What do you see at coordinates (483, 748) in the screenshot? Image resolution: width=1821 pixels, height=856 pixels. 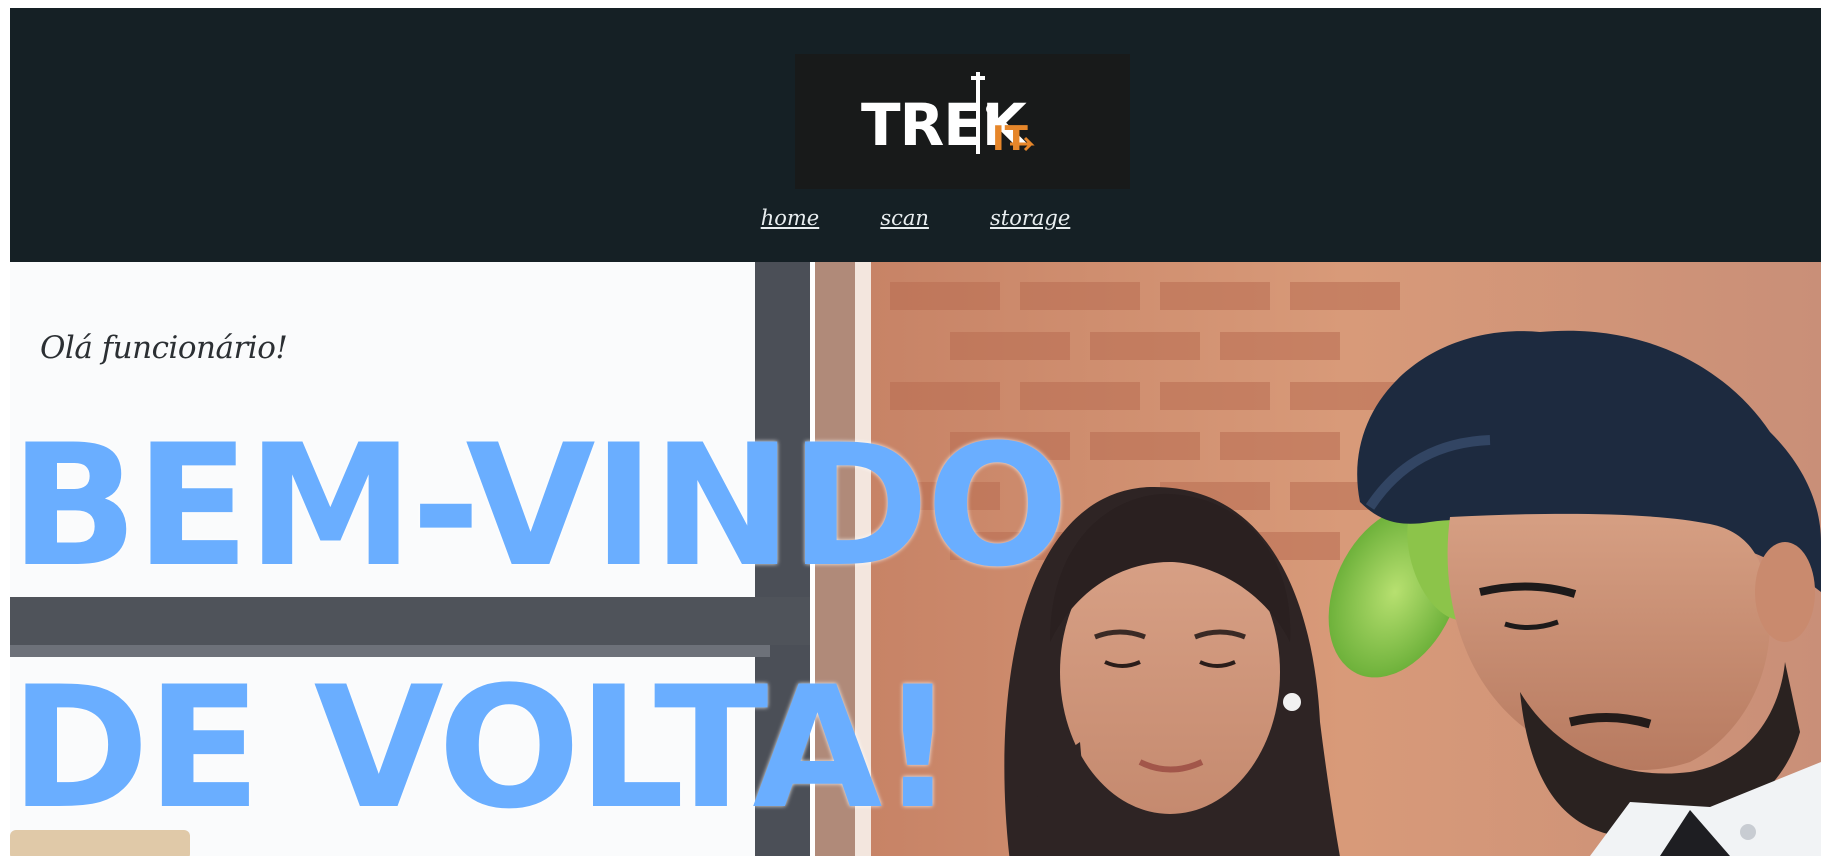 I see `headline-line-2: DE VOLTA!` at bounding box center [483, 748].